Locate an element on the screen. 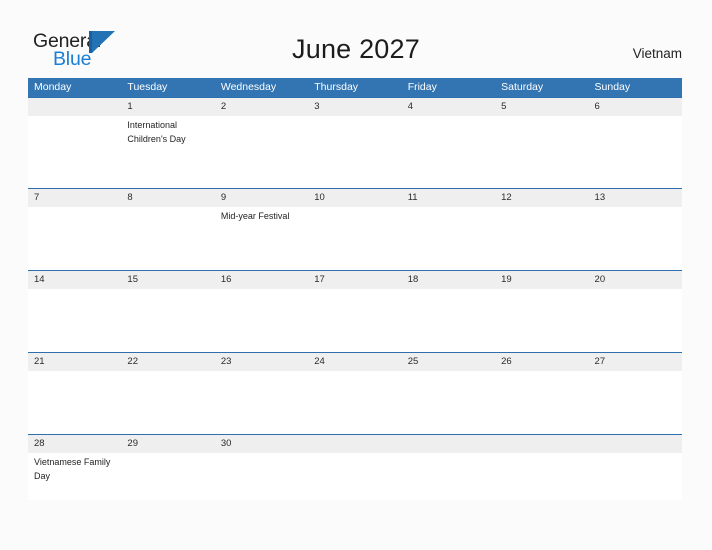 The height and width of the screenshot is (550, 712). day-number: 19 is located at coordinates (541, 280).